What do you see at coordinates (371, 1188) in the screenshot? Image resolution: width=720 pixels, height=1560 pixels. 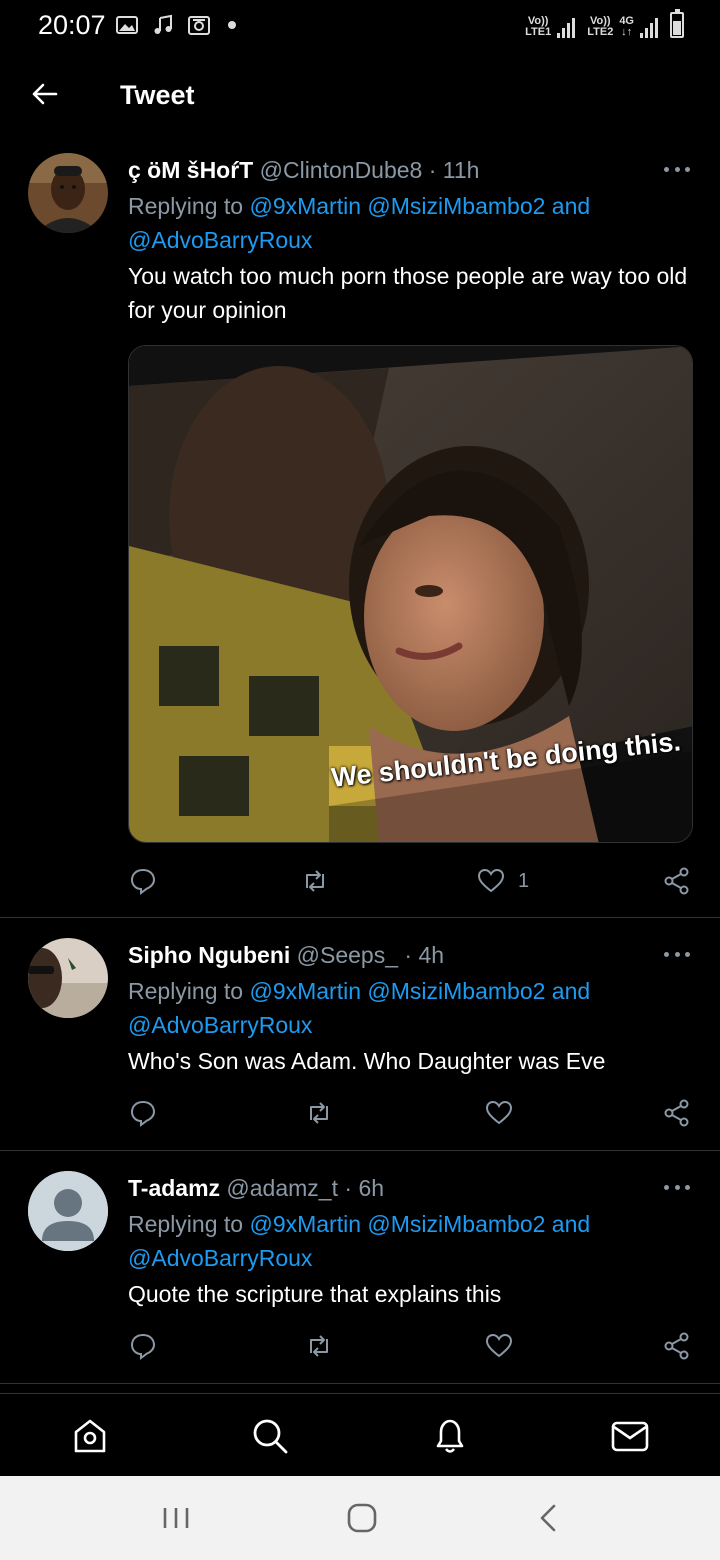 I see `timestamp: 6h` at bounding box center [371, 1188].